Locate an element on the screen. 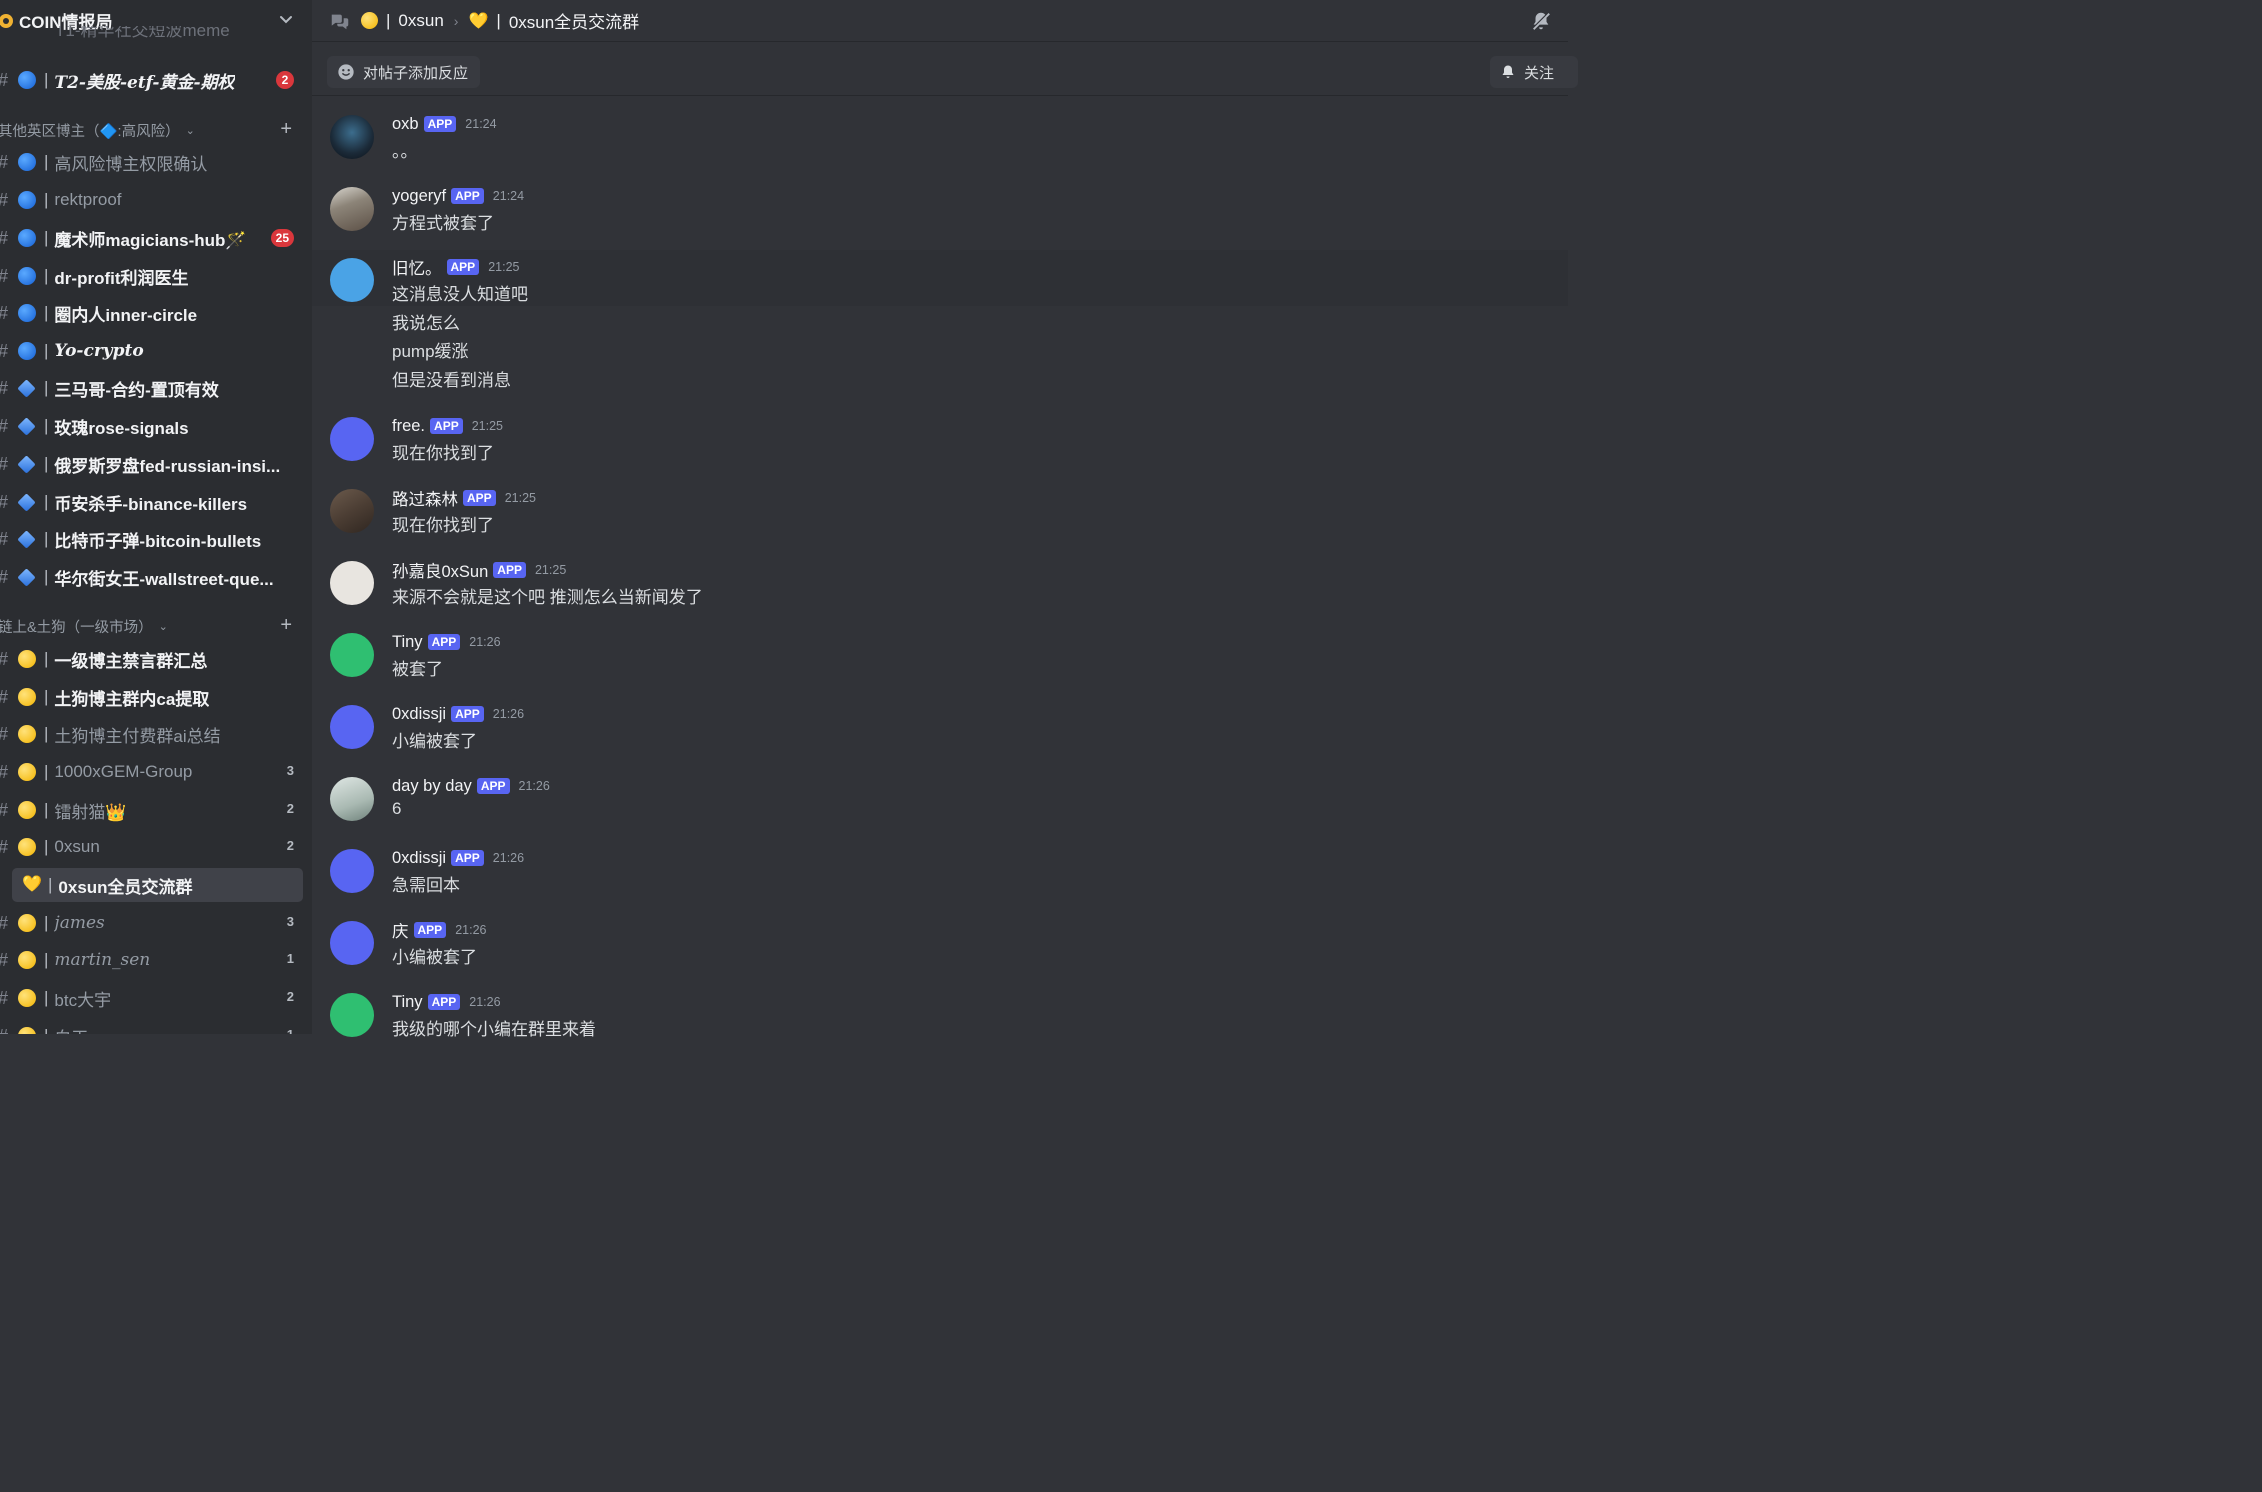 Image resolution: width=2262 pixels, height=1492 pixels. message-header: 路过森林 APP 21:25 is located at coordinates (464, 498).